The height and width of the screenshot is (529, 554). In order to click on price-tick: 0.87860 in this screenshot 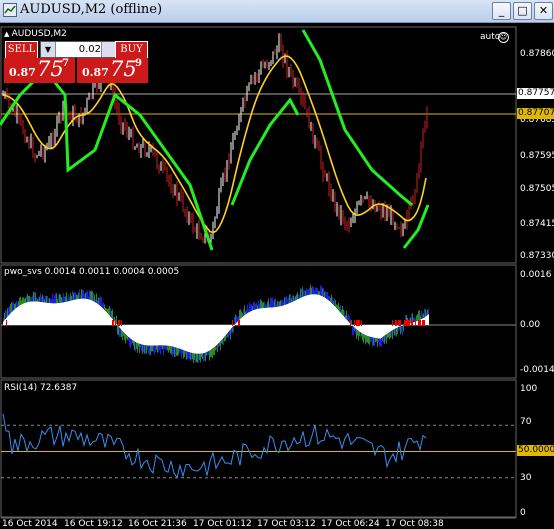, I will do `click(537, 54)`.